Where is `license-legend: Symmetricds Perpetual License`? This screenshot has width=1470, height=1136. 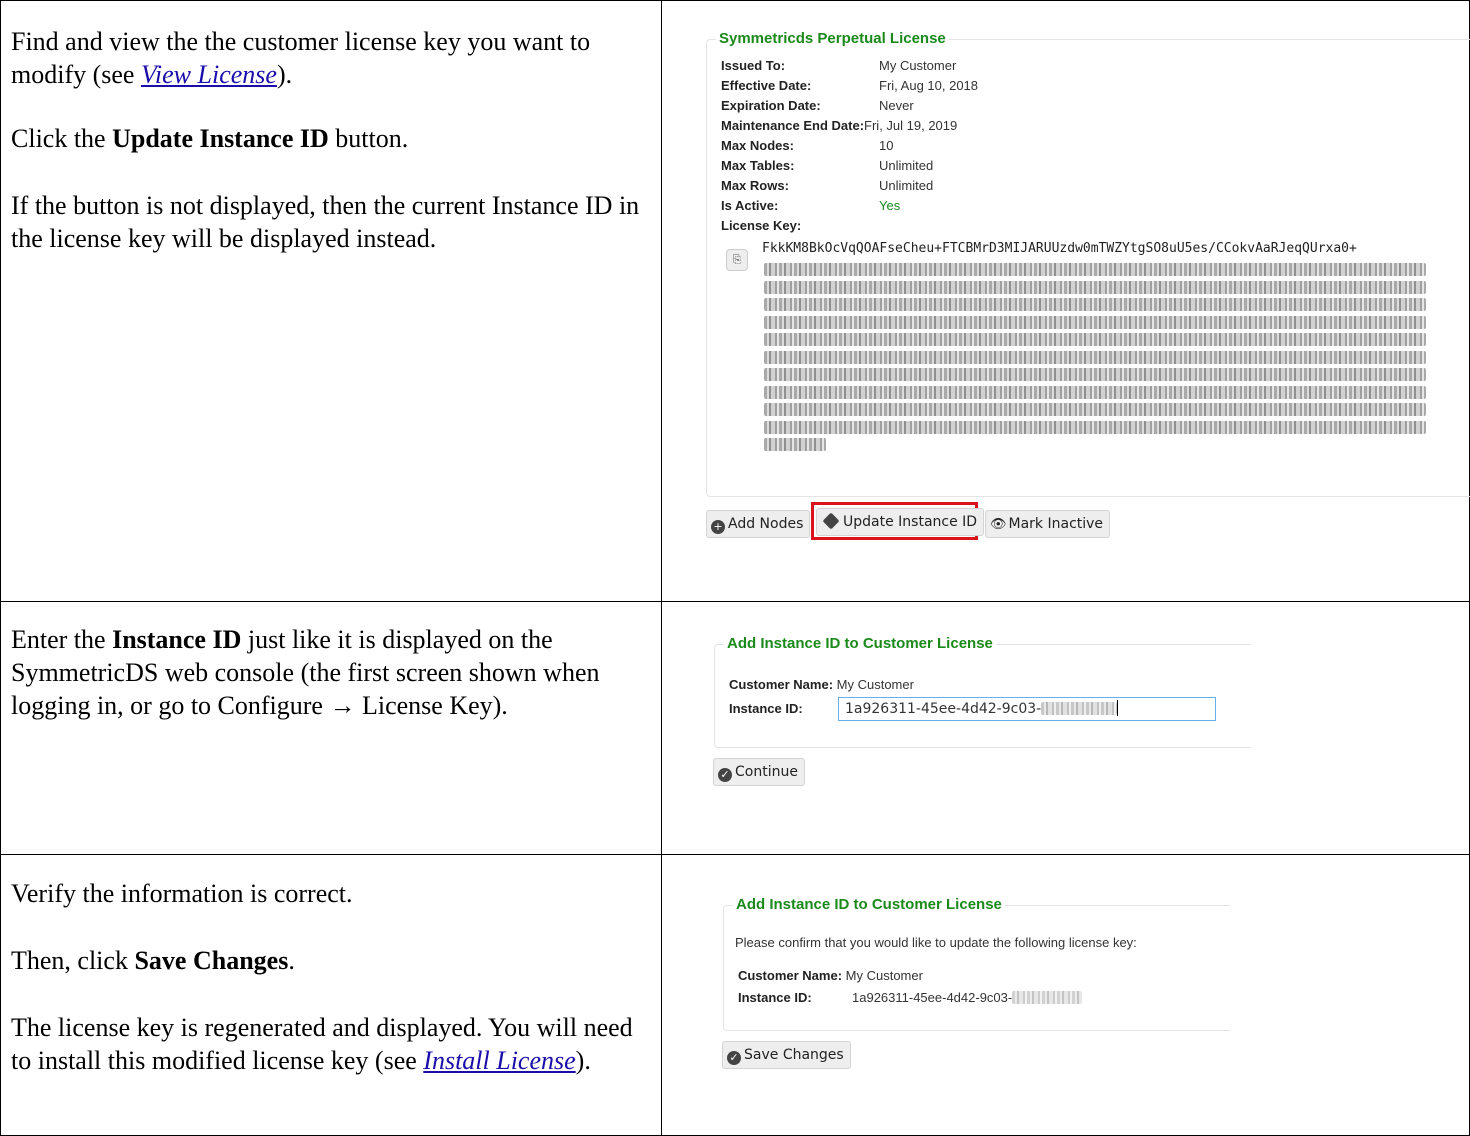 license-legend: Symmetricds Perpetual License is located at coordinates (832, 38).